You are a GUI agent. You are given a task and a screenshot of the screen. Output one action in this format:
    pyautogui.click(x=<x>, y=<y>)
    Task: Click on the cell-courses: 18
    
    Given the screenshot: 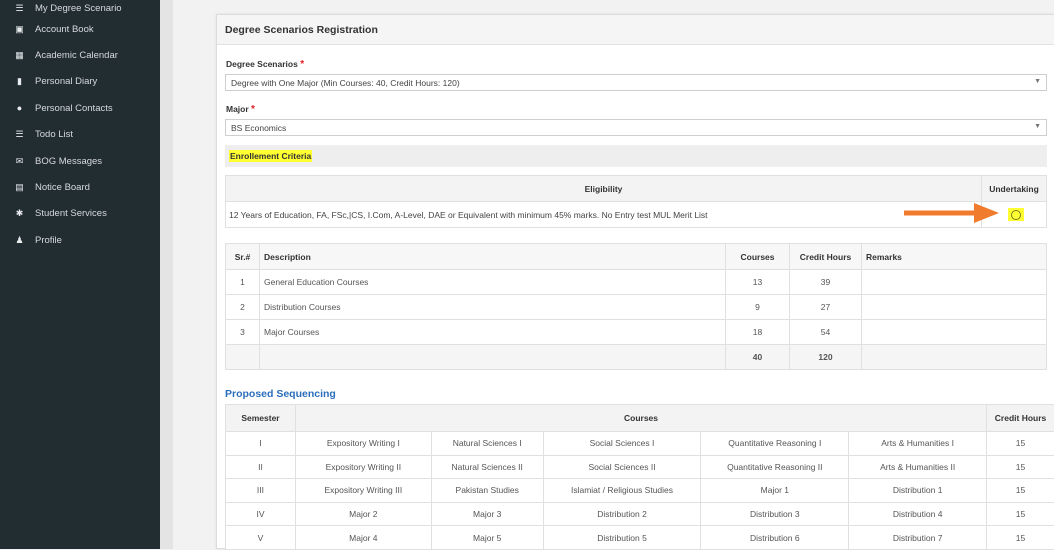 What is the action you would take?
    pyautogui.click(x=758, y=332)
    